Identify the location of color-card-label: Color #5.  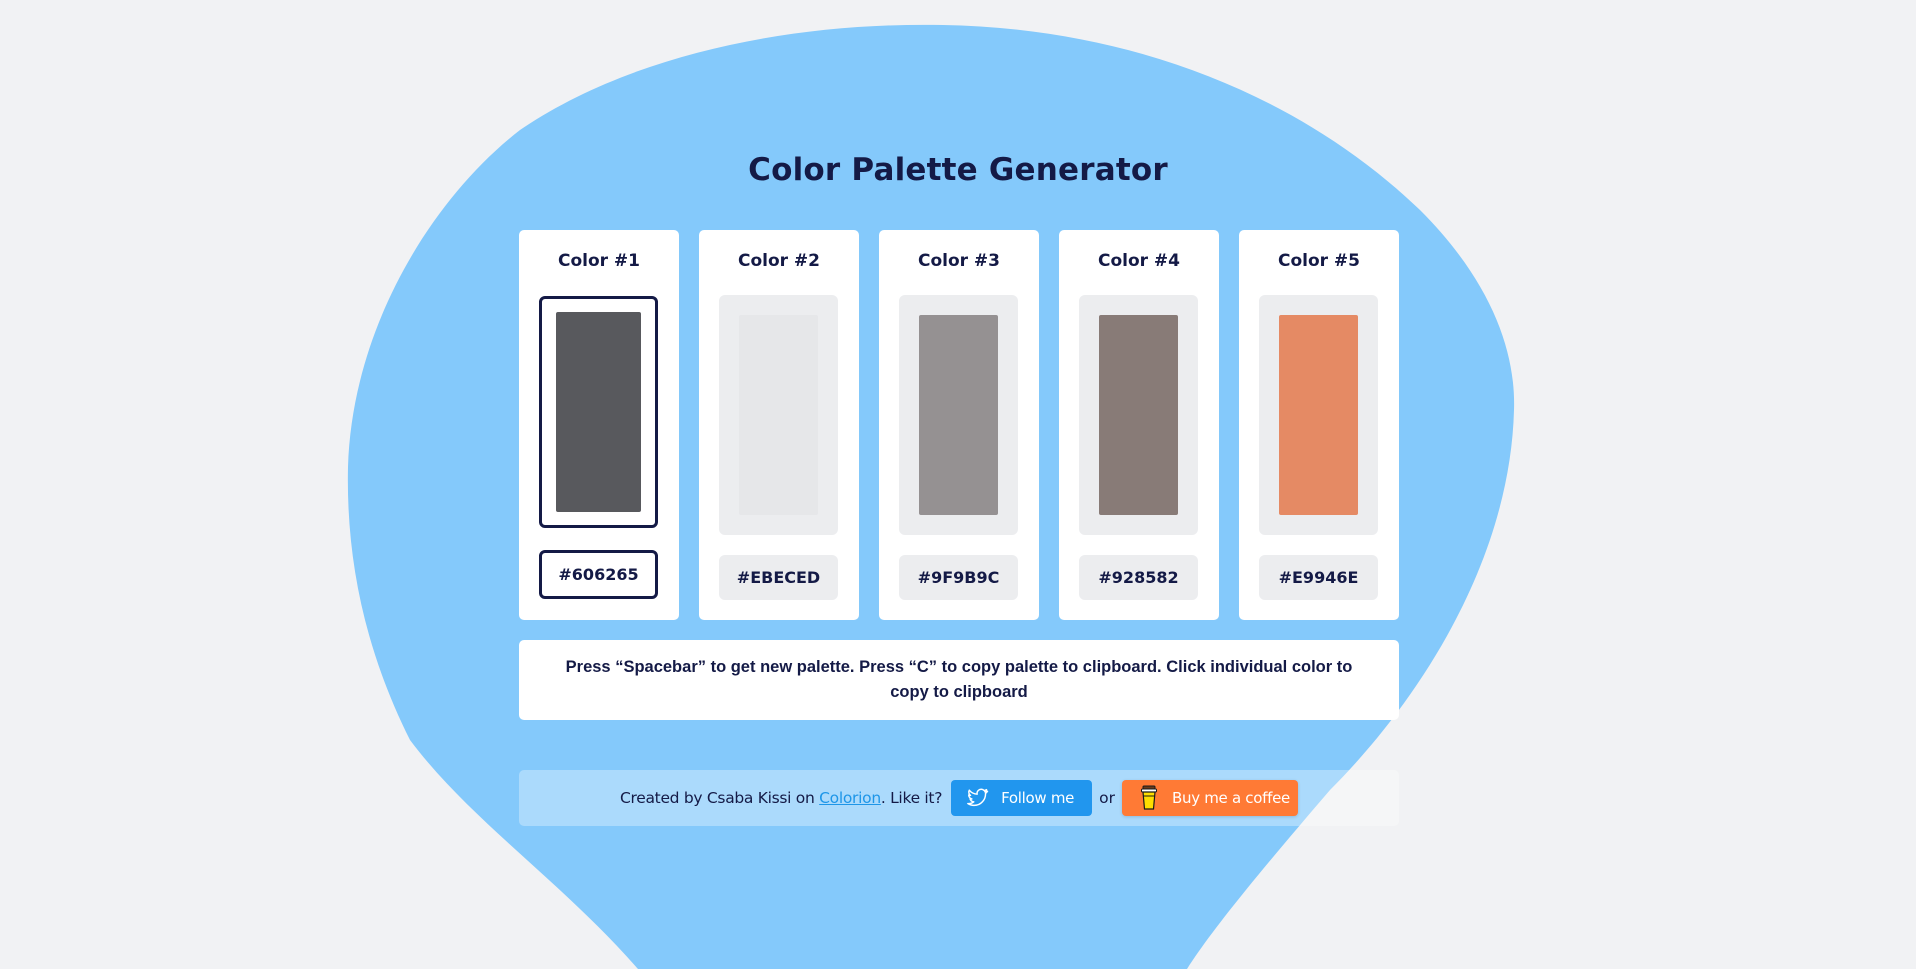
(1319, 261).